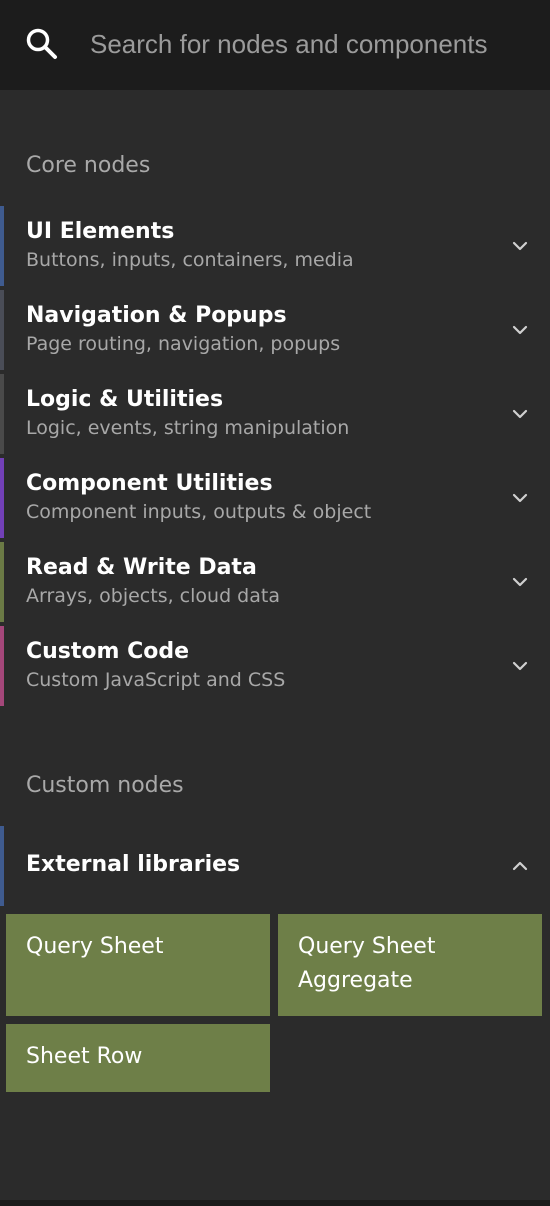  Describe the element at coordinates (275, 866) in the screenshot. I see `category-external-libraries: External libraries` at that location.